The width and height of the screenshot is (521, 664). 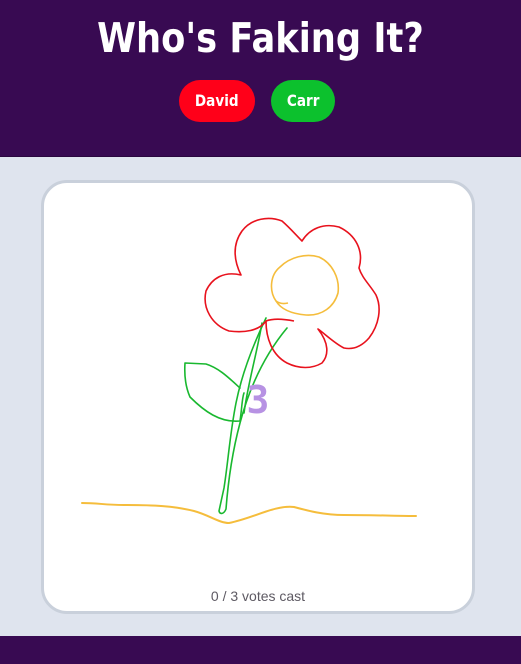 What do you see at coordinates (260, 38) in the screenshot?
I see `game-title: Who's Faking It?` at bounding box center [260, 38].